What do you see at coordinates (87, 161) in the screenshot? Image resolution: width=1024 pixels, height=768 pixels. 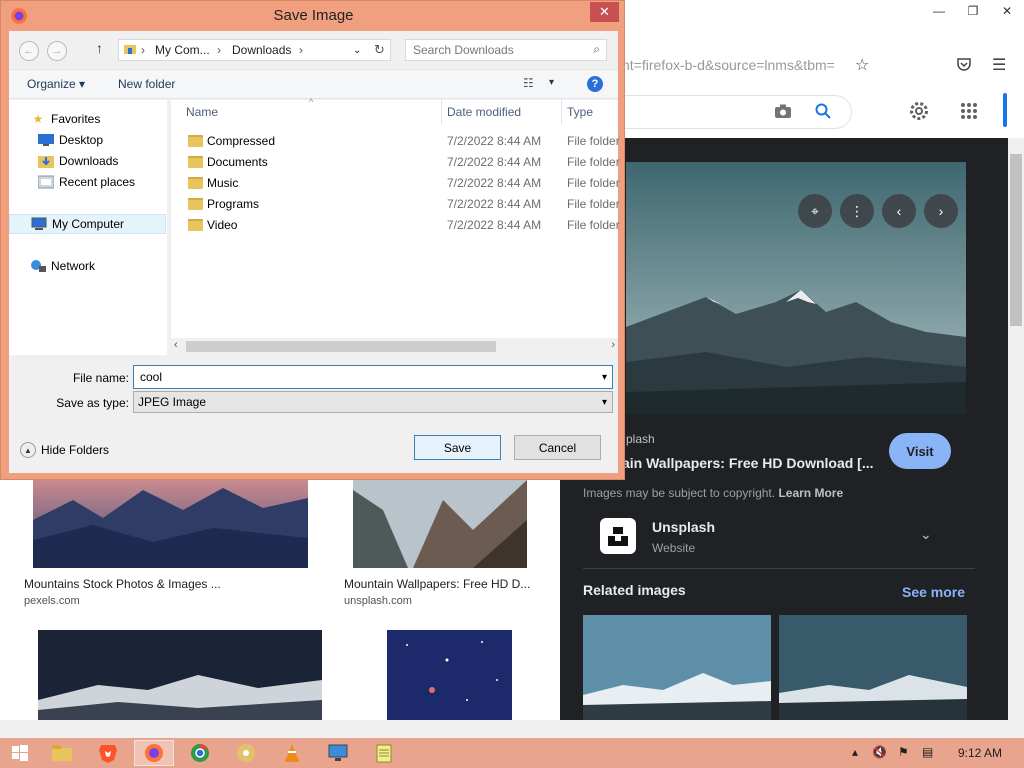 I see `nav-item-downloads: Downloads` at bounding box center [87, 161].